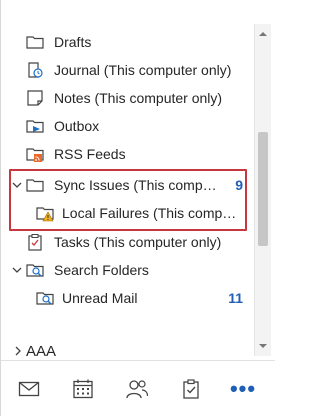 Image resolution: width=320 pixels, height=416 pixels. I want to click on calendar-icon, so click(83, 389).